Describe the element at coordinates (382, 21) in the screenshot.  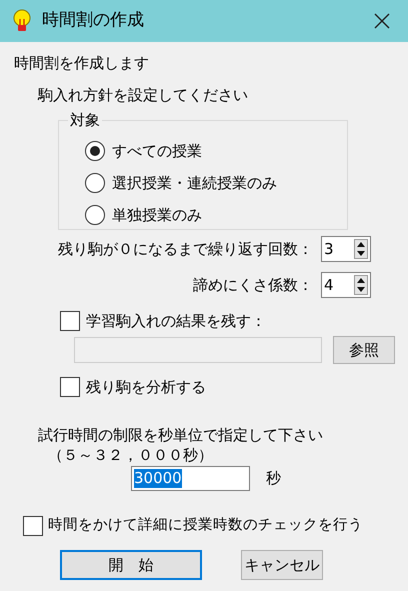
I see `close-button` at that location.